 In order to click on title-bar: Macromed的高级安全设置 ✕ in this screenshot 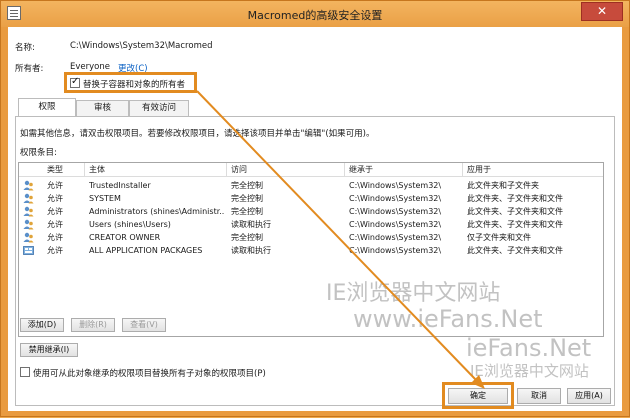, I will do `click(315, 14)`.